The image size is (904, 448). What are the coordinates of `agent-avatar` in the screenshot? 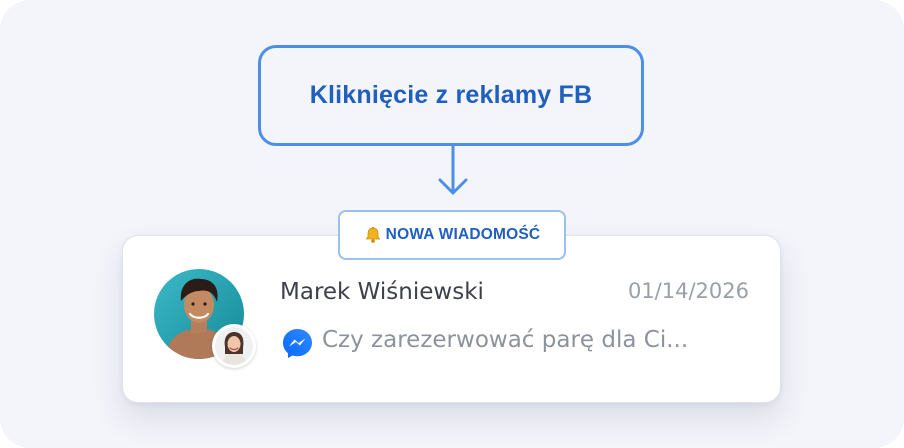 It's located at (234, 346).